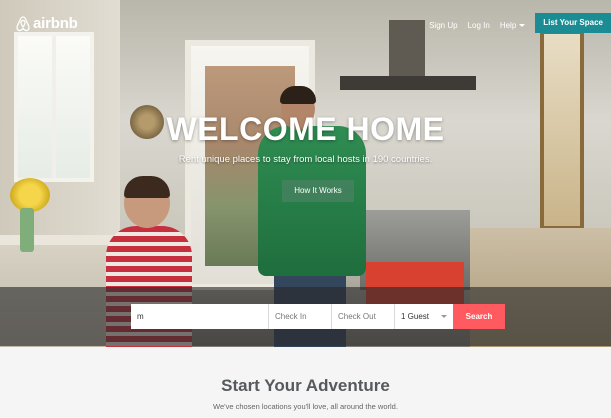 The width and height of the screenshot is (611, 418). Describe the element at coordinates (508, 25) in the screenshot. I see `help-label: Help` at that location.